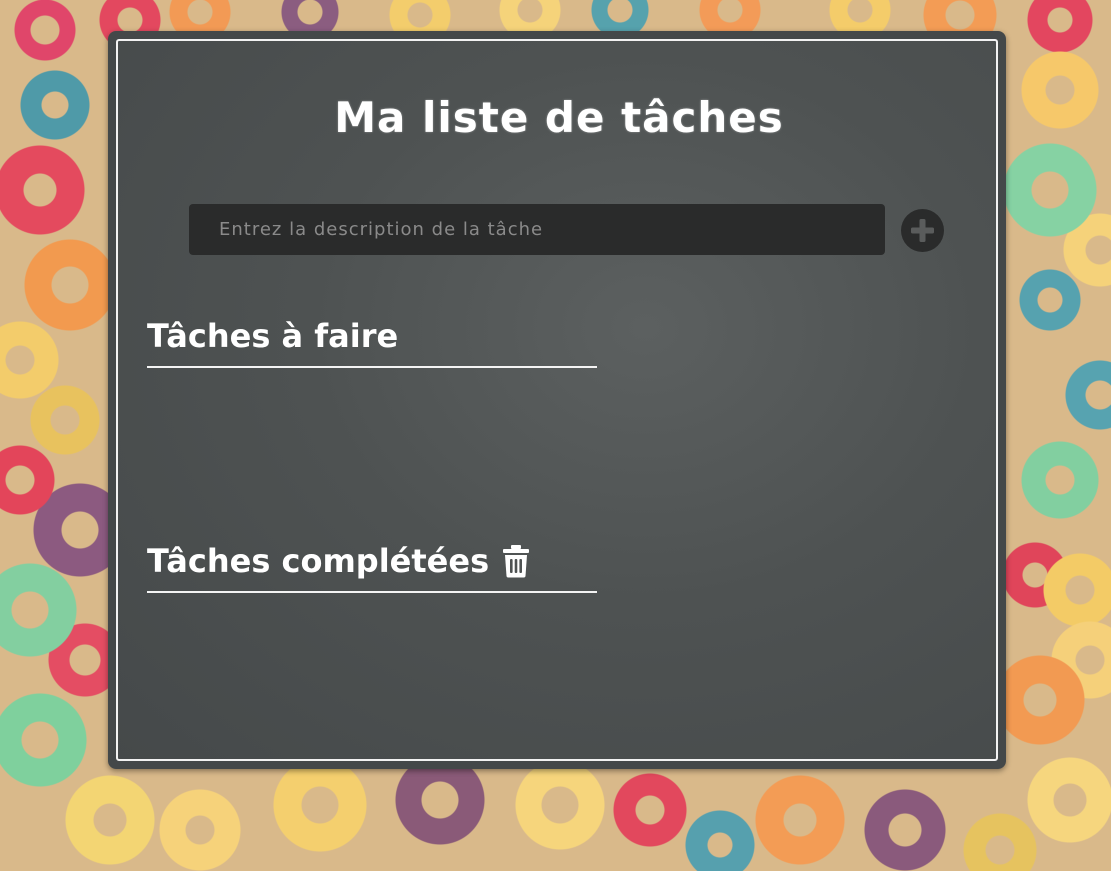 This screenshot has width=1111, height=871. I want to click on completed-section-heading: Tâches complétées, so click(372, 567).